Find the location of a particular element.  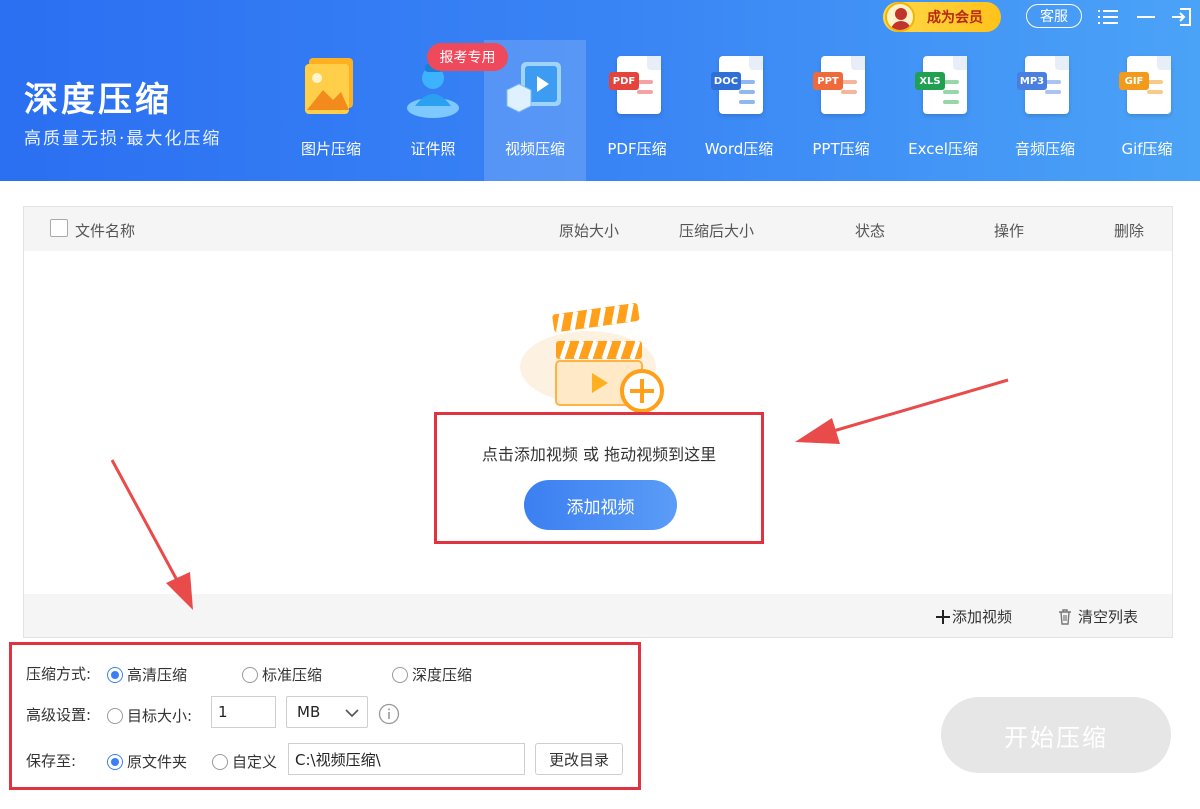

image-icon is located at coordinates (331, 87).